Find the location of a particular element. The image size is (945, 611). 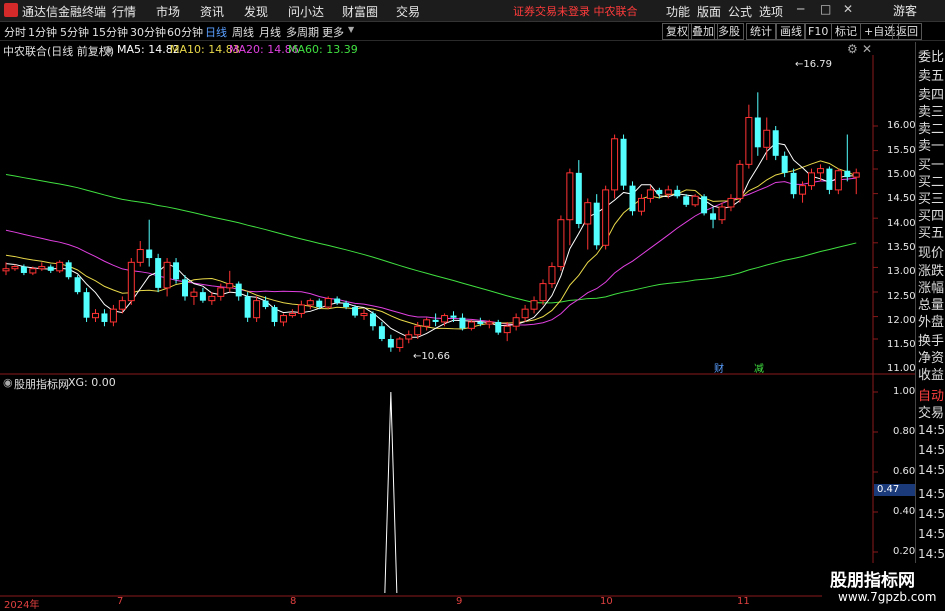

period-30min: 30分钟 is located at coordinates (148, 32).